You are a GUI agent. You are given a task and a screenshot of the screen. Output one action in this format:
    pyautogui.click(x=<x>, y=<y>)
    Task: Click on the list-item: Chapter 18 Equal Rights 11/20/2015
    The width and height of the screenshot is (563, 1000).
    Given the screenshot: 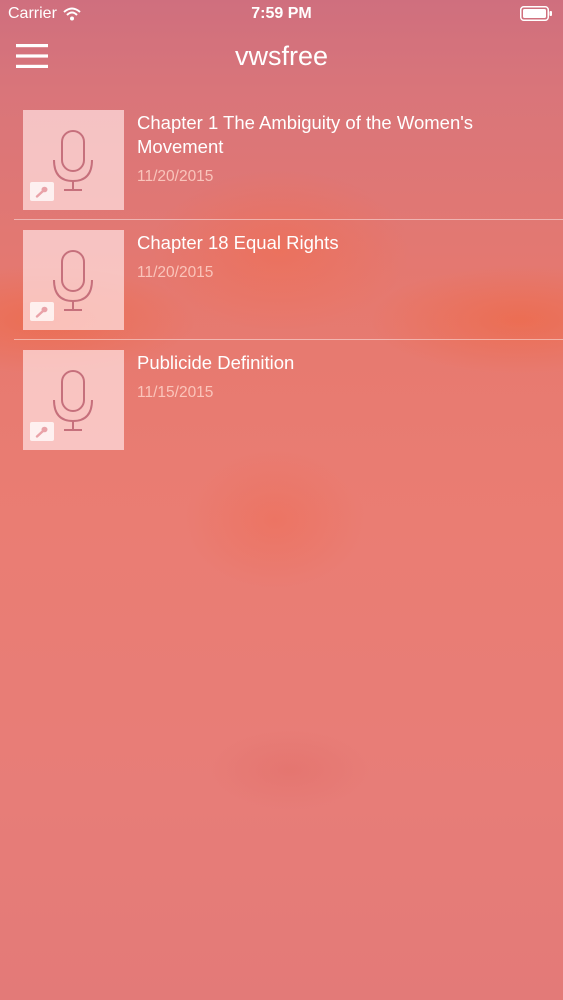 What is the action you would take?
    pyautogui.click(x=288, y=279)
    